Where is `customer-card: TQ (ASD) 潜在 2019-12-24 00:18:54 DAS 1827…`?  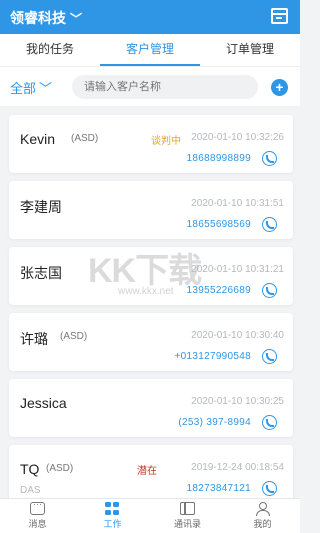 customer-card: TQ (ASD) 潜在 2019-12-24 00:18:54 DAS 1827… is located at coordinates (151, 471).